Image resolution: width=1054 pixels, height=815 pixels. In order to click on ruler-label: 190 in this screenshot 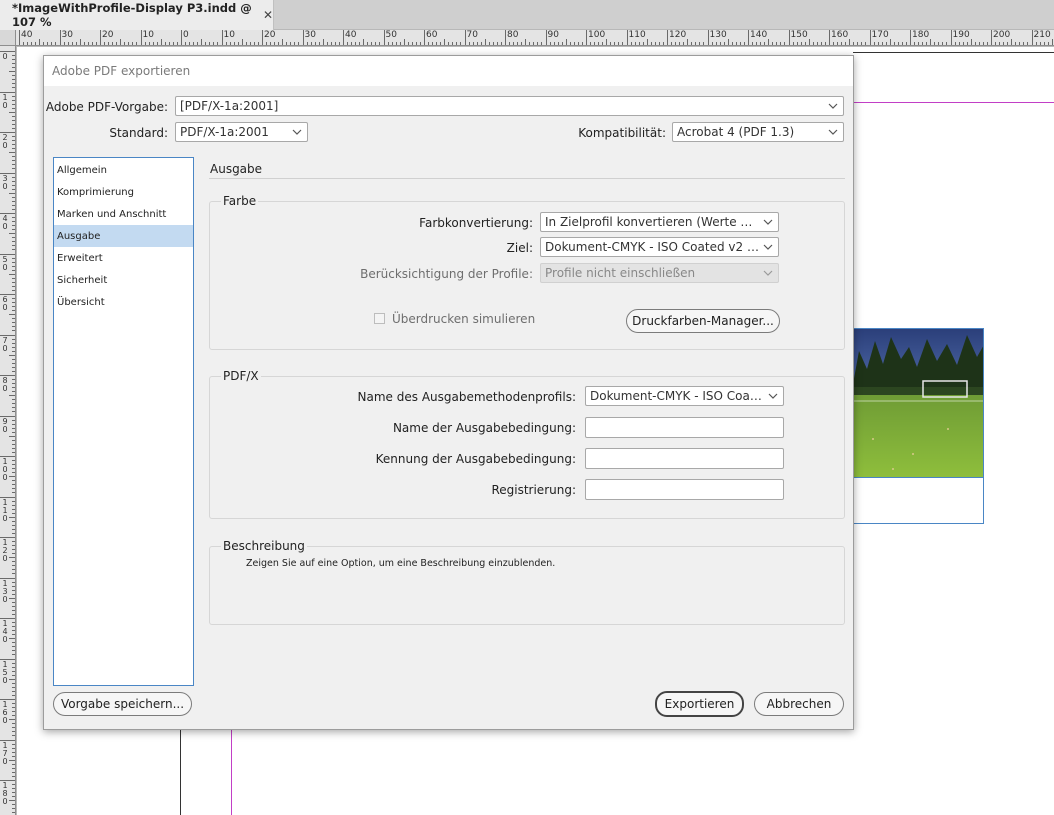, I will do `click(961, 35)`.